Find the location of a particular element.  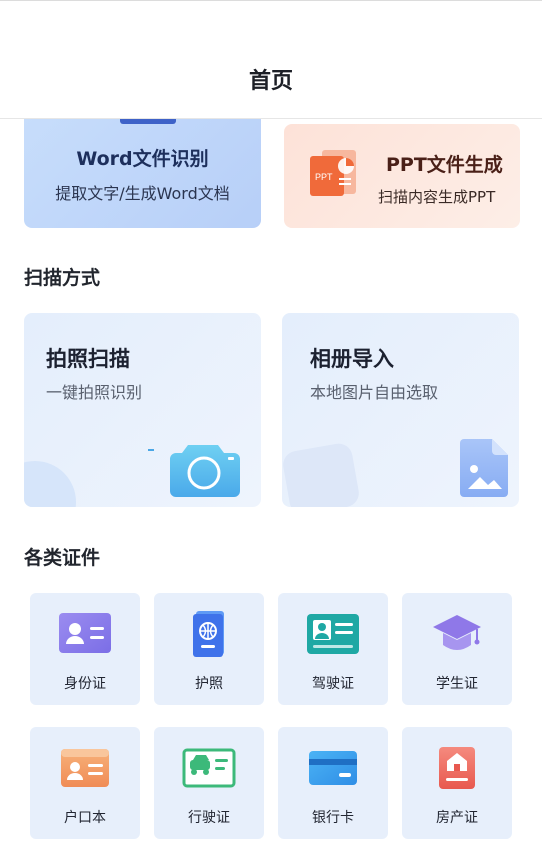

album-import-card: 相册导入 本地图片自由选取 is located at coordinates (400, 410).